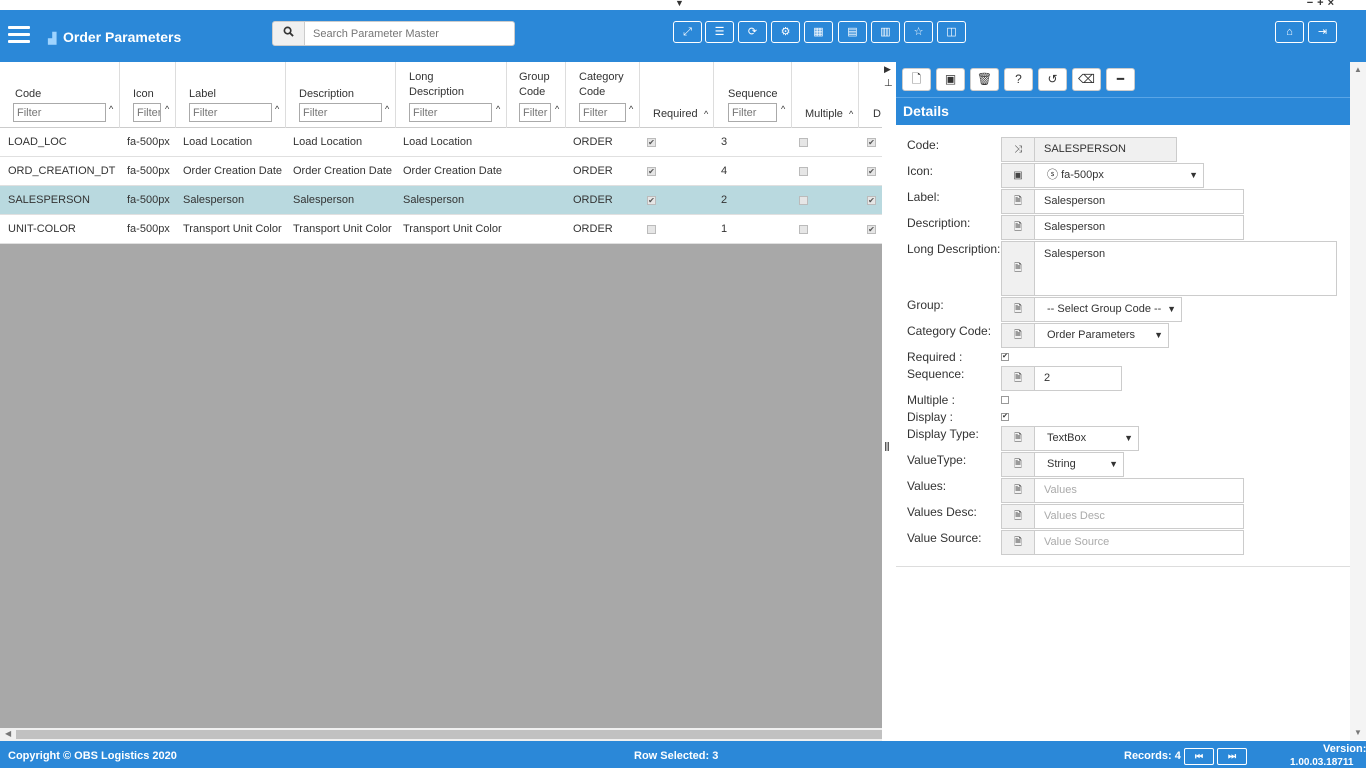 The image size is (1366, 768). What do you see at coordinates (950, 79) in the screenshot?
I see `save-button: ▣` at bounding box center [950, 79].